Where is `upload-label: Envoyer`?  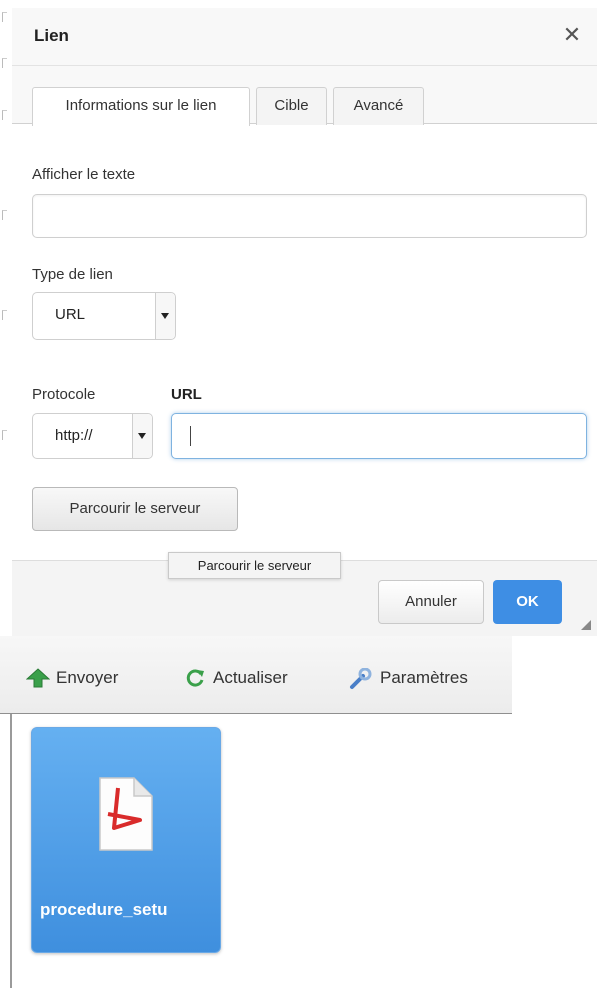
upload-label: Envoyer is located at coordinates (87, 677).